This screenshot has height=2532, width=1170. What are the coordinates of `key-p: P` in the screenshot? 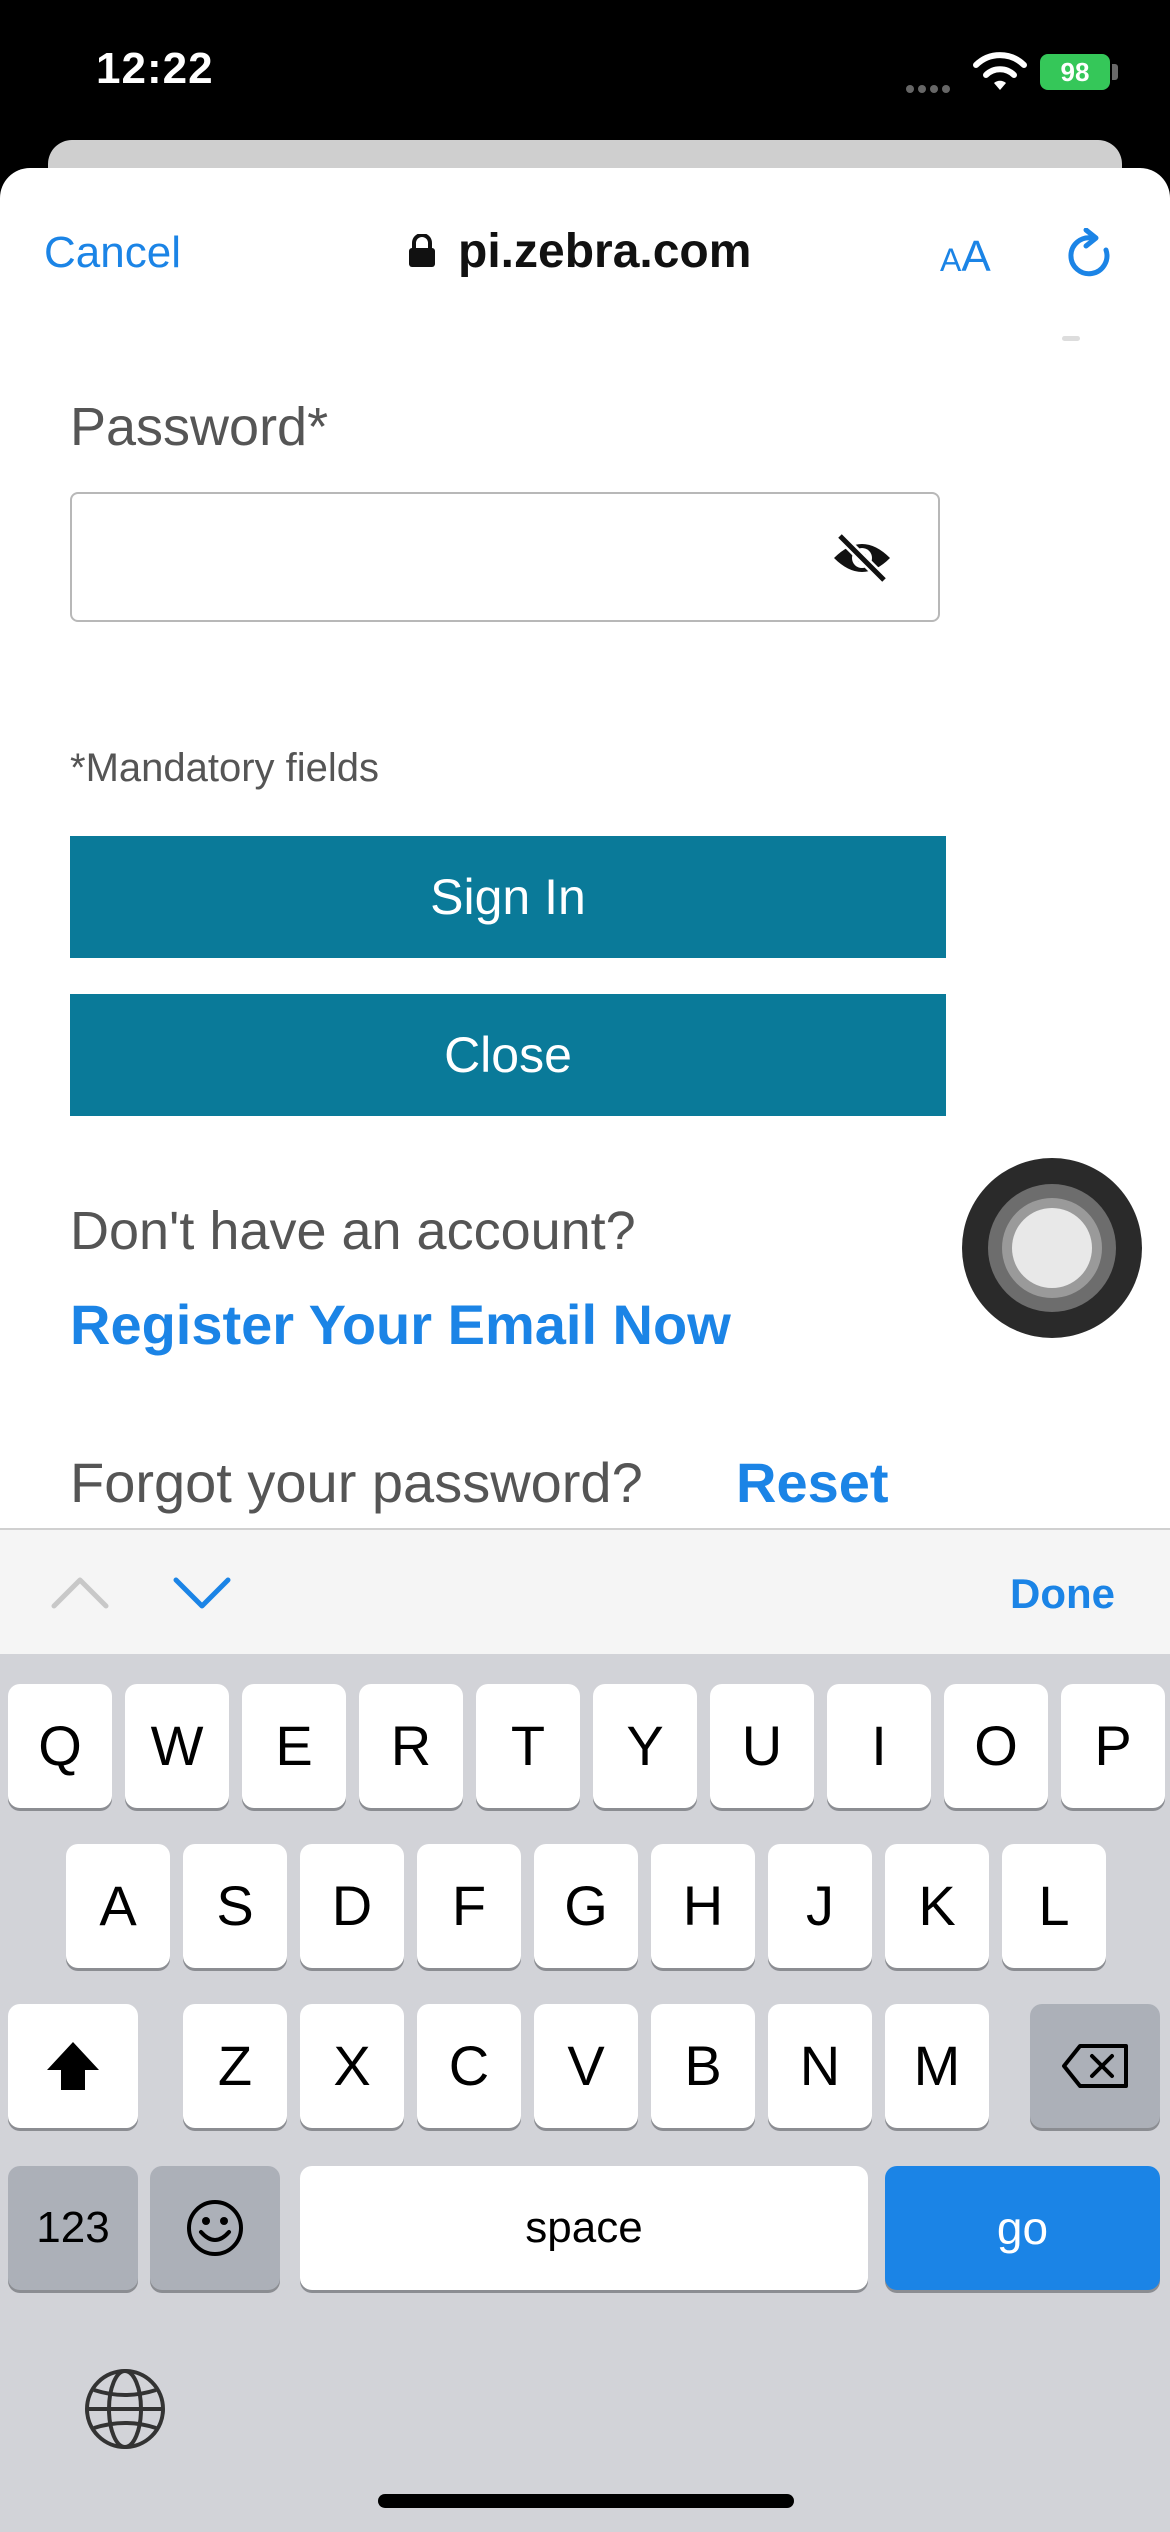 It's located at (1113, 1746).